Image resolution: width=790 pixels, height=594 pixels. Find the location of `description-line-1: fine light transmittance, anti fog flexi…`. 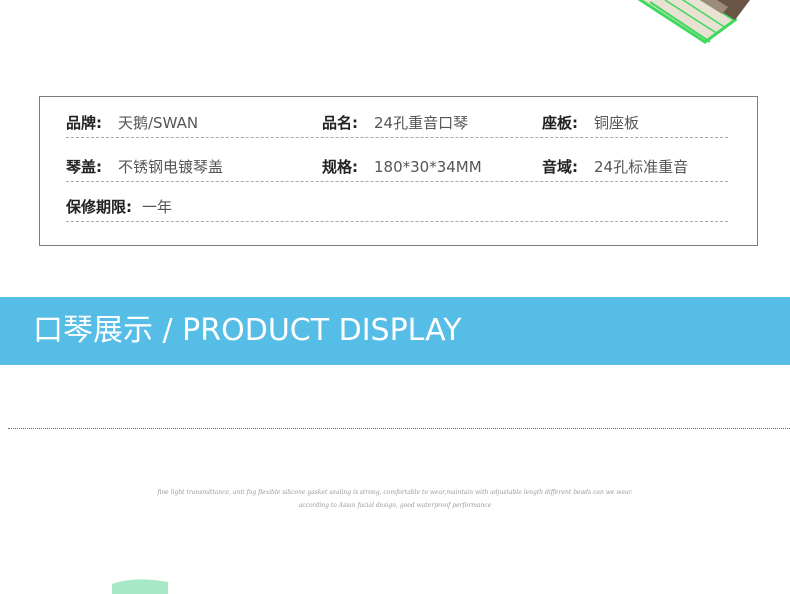

description-line-1: fine light transmittance, anti fog flexi… is located at coordinates (395, 492).